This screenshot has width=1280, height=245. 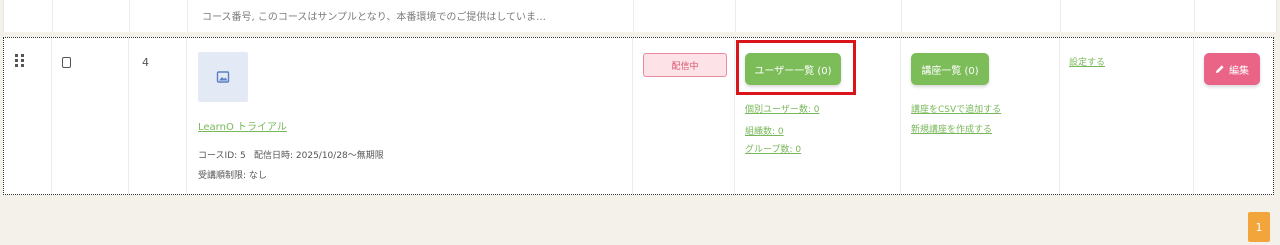 What do you see at coordinates (66, 62) in the screenshot?
I see `row-checkbox` at bounding box center [66, 62].